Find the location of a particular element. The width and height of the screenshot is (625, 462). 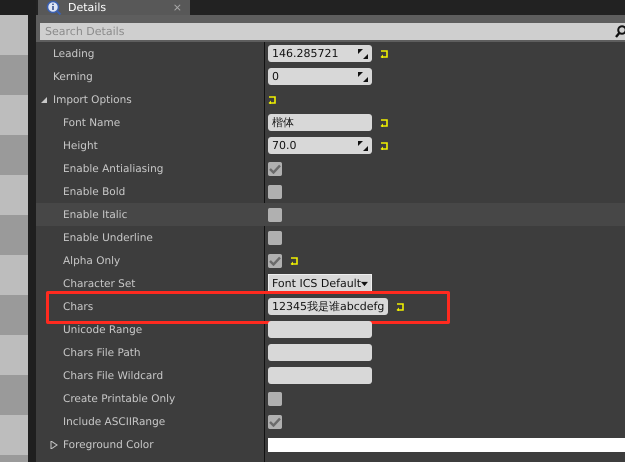

property-label: Enable Antialiasing is located at coordinates (113, 168).